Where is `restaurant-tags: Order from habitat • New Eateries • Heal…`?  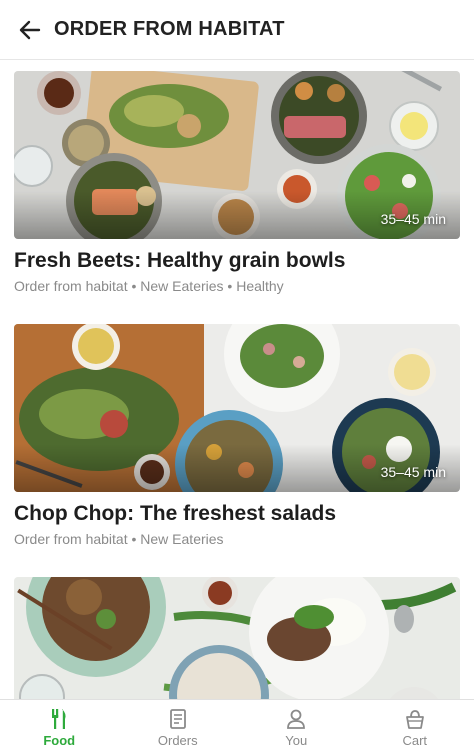
restaurant-tags: Order from habitat • New Eateries • Heal… is located at coordinates (149, 286).